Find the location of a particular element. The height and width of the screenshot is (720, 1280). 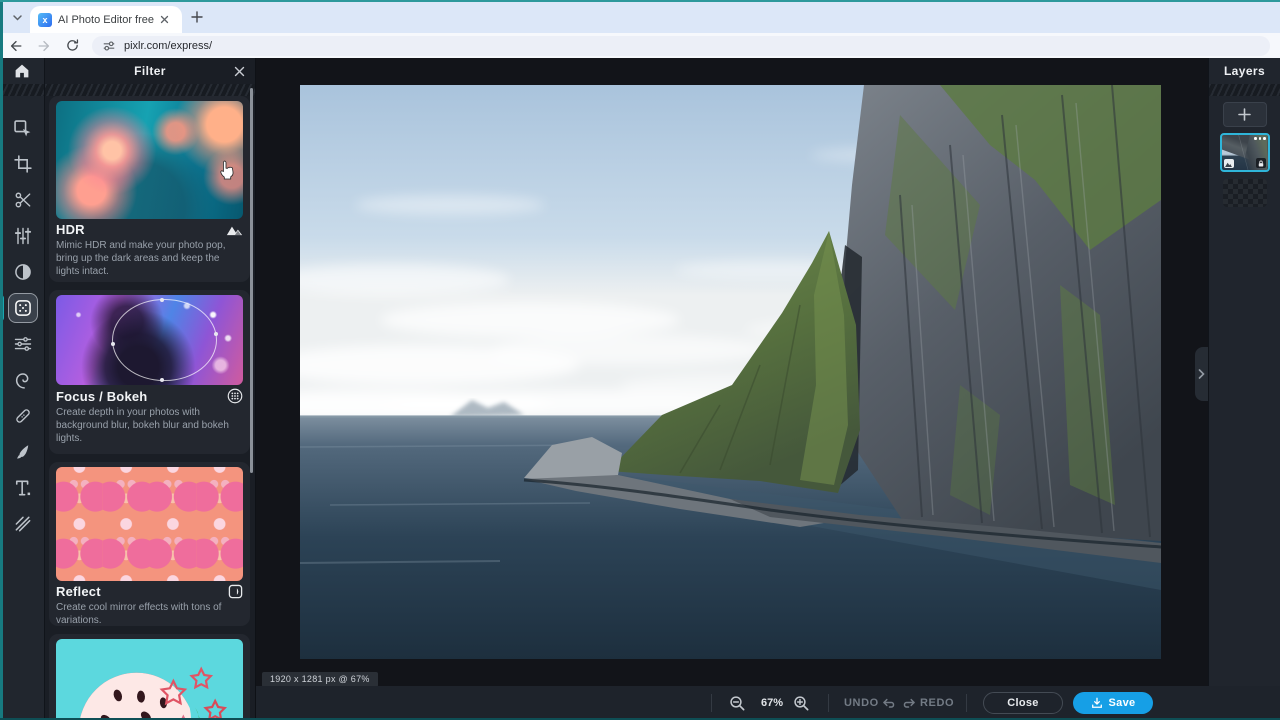

tool-liquify is located at coordinates (22, 380).